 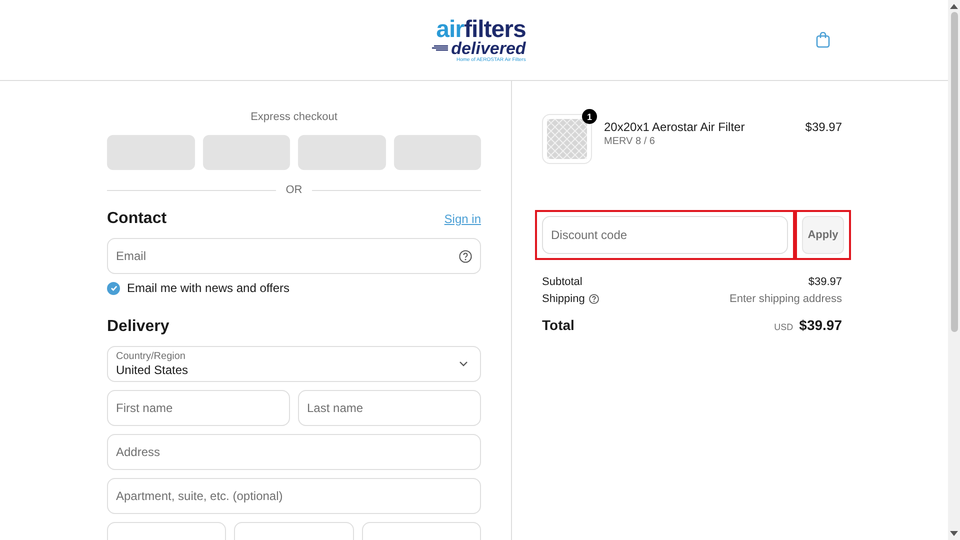 I want to click on contact-heading: Contact, so click(x=137, y=219).